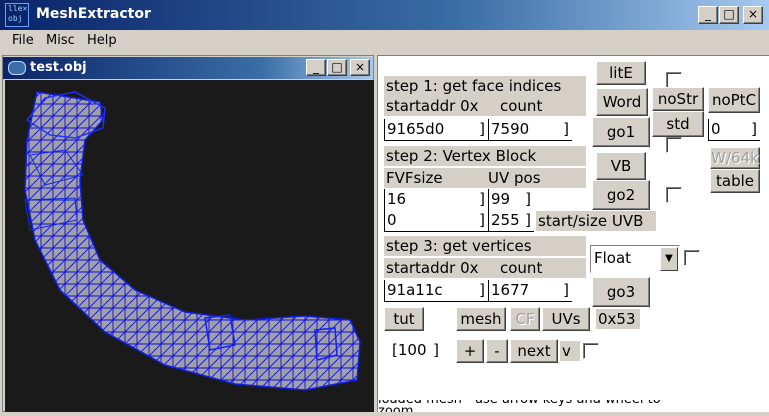 This screenshot has width=769, height=416. I want to click on child-close-button: ×, so click(360, 67).